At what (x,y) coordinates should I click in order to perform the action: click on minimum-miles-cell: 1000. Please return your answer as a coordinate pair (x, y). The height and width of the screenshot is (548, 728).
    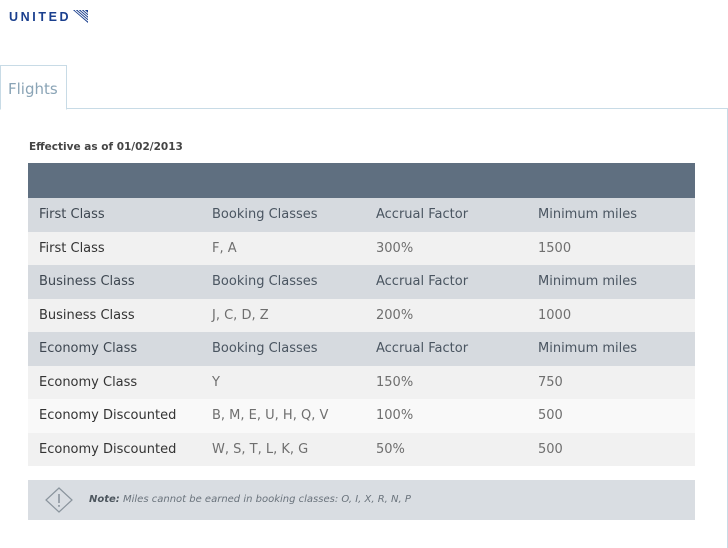
    Looking at the image, I should click on (555, 315).